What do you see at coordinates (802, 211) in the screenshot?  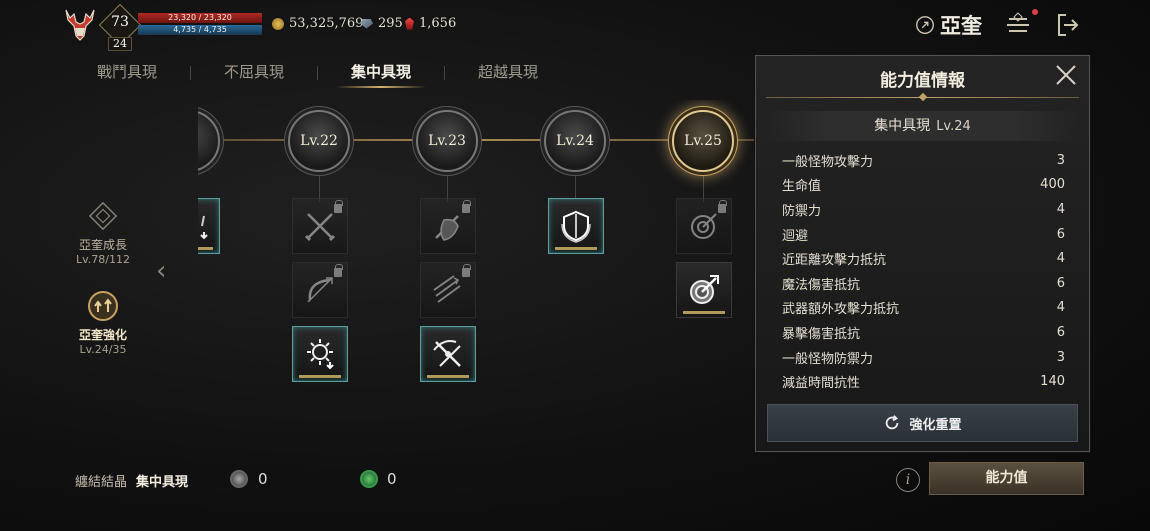 I see `stat-name: 防禦力` at bounding box center [802, 211].